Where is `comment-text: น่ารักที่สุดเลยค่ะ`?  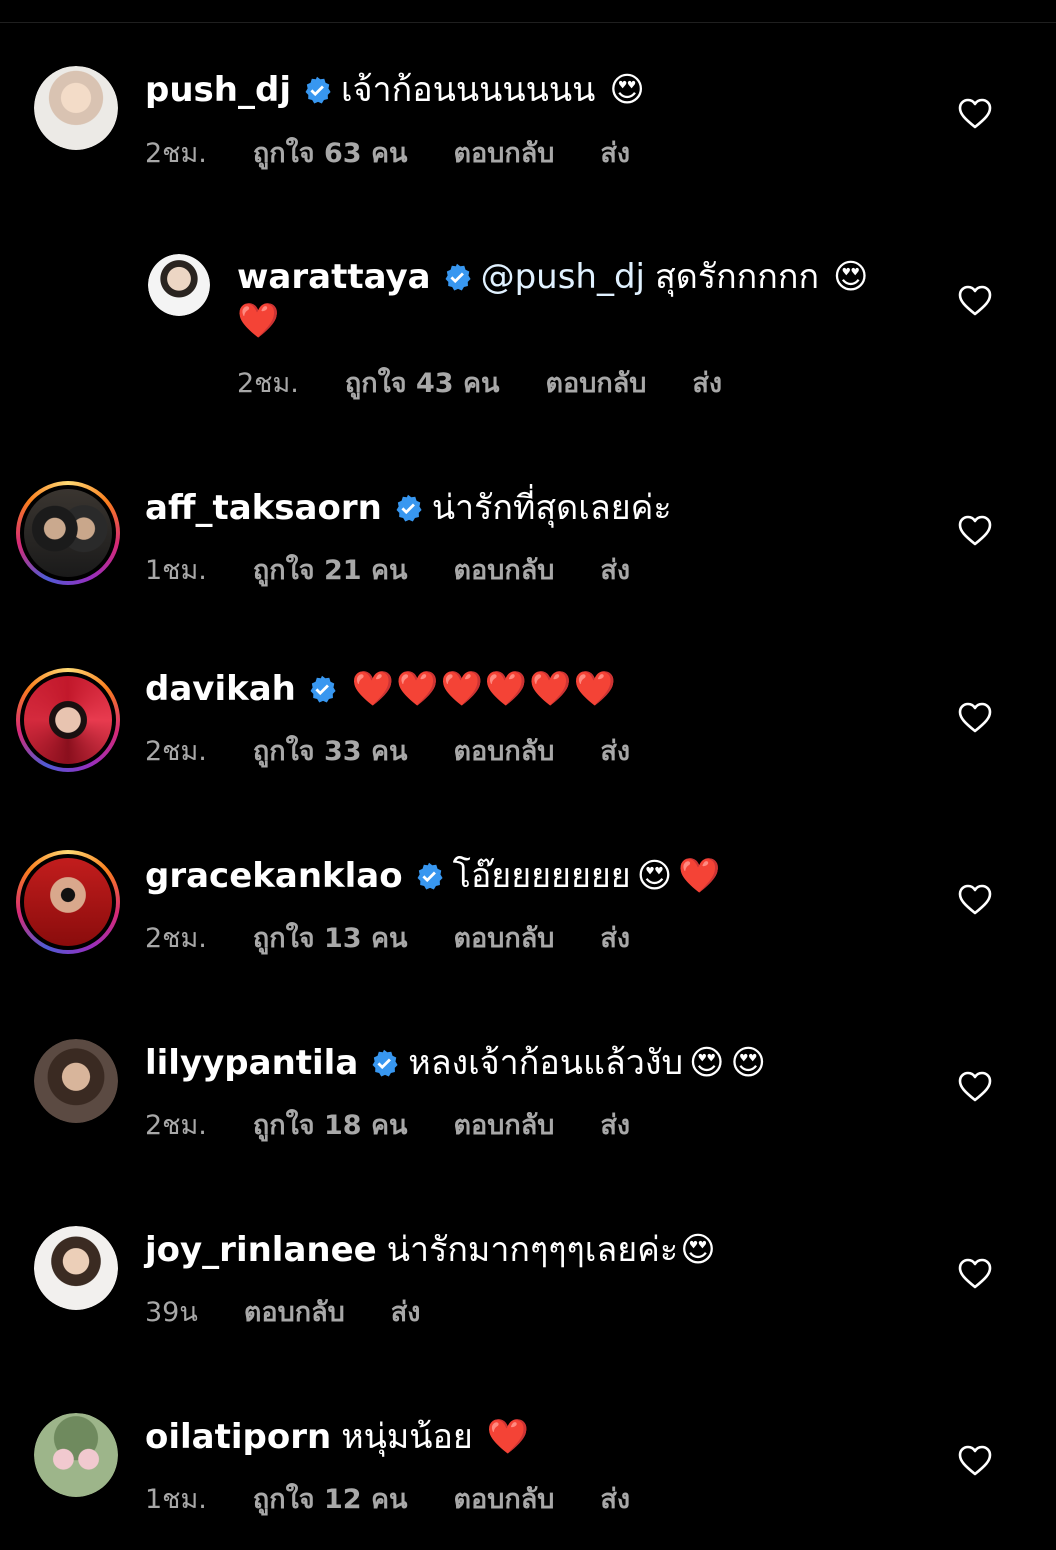
comment-text: น่ารักที่สุดเลยค่ะ is located at coordinates (551, 508).